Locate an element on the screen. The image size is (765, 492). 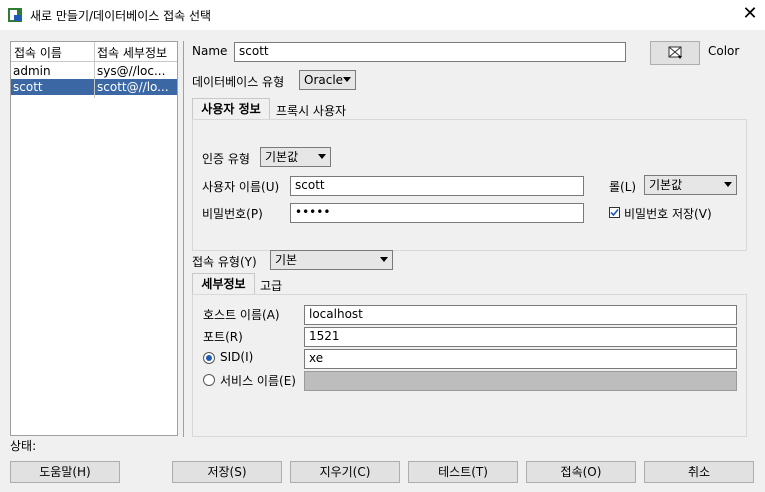
help-button: 도움말(H) is located at coordinates (65, 472).